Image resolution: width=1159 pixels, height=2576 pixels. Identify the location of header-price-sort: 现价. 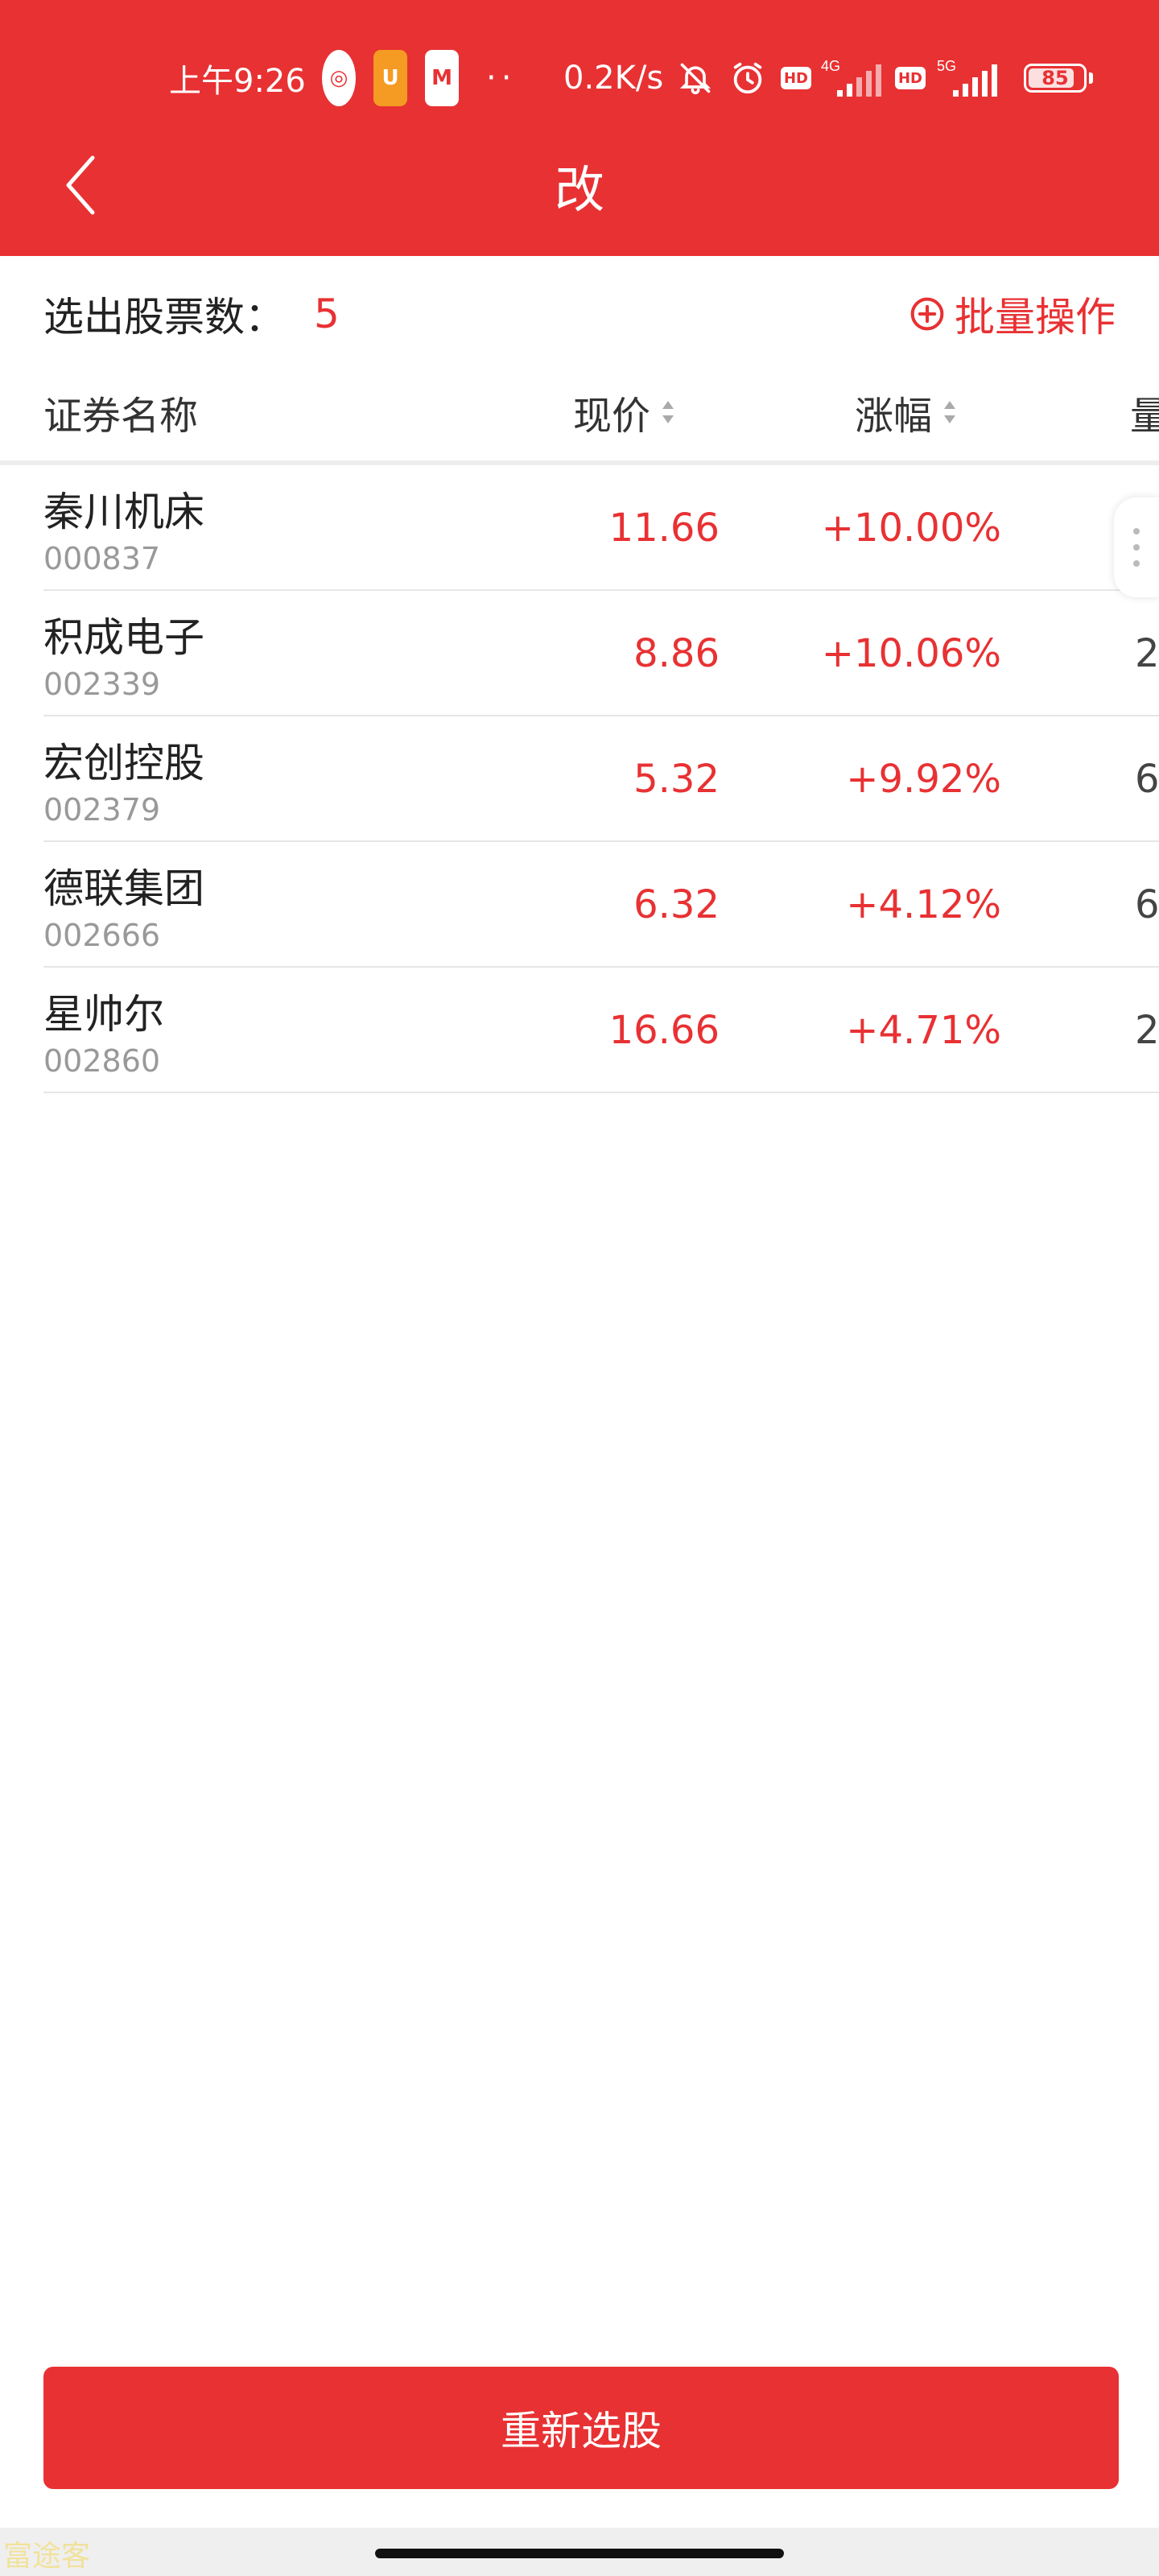
(624, 412).